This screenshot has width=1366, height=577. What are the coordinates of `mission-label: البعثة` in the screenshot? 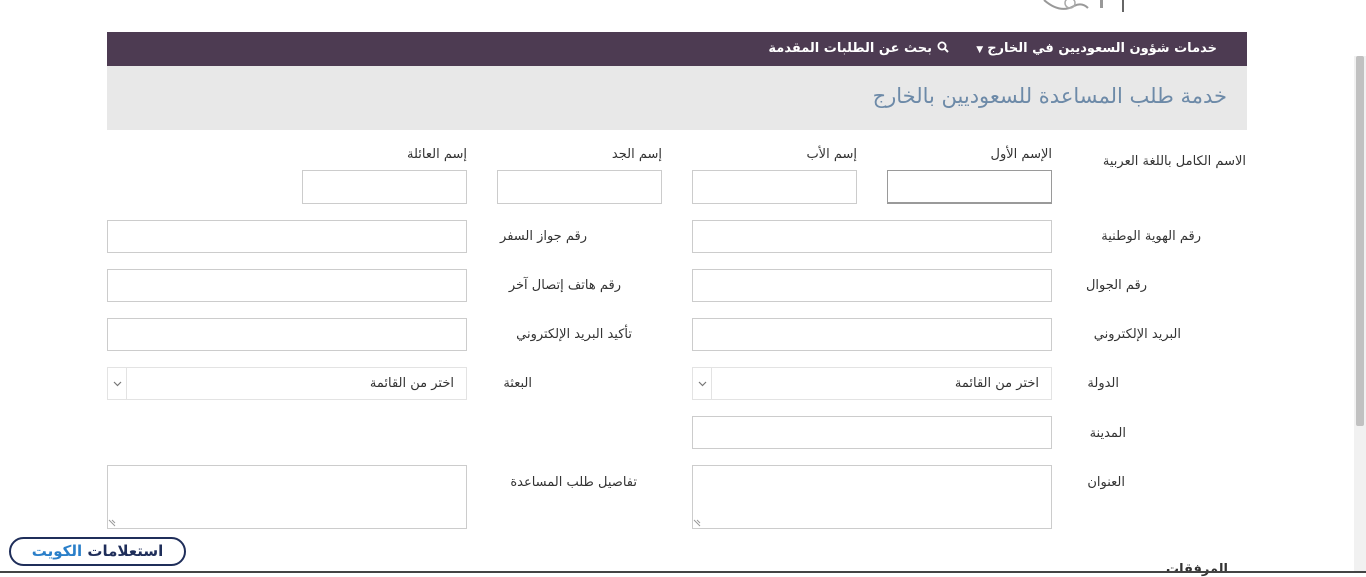 It's located at (517, 383).